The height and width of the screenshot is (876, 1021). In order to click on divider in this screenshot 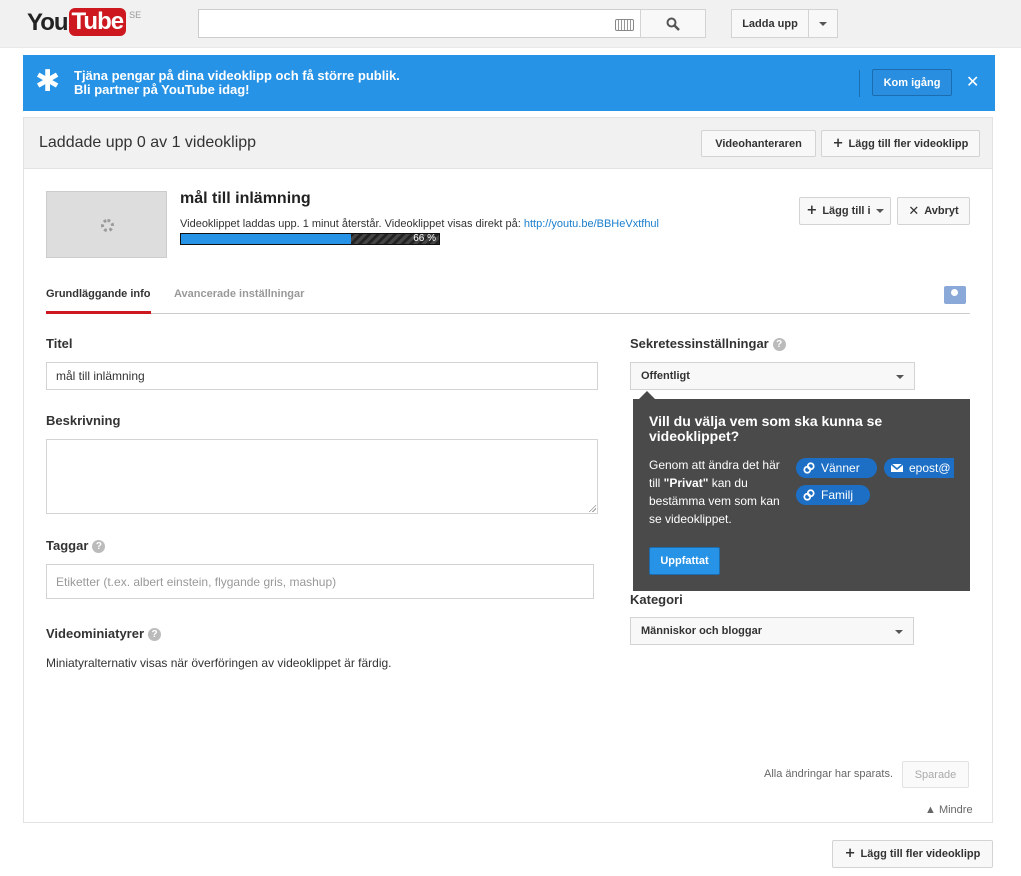, I will do `click(859, 83)`.